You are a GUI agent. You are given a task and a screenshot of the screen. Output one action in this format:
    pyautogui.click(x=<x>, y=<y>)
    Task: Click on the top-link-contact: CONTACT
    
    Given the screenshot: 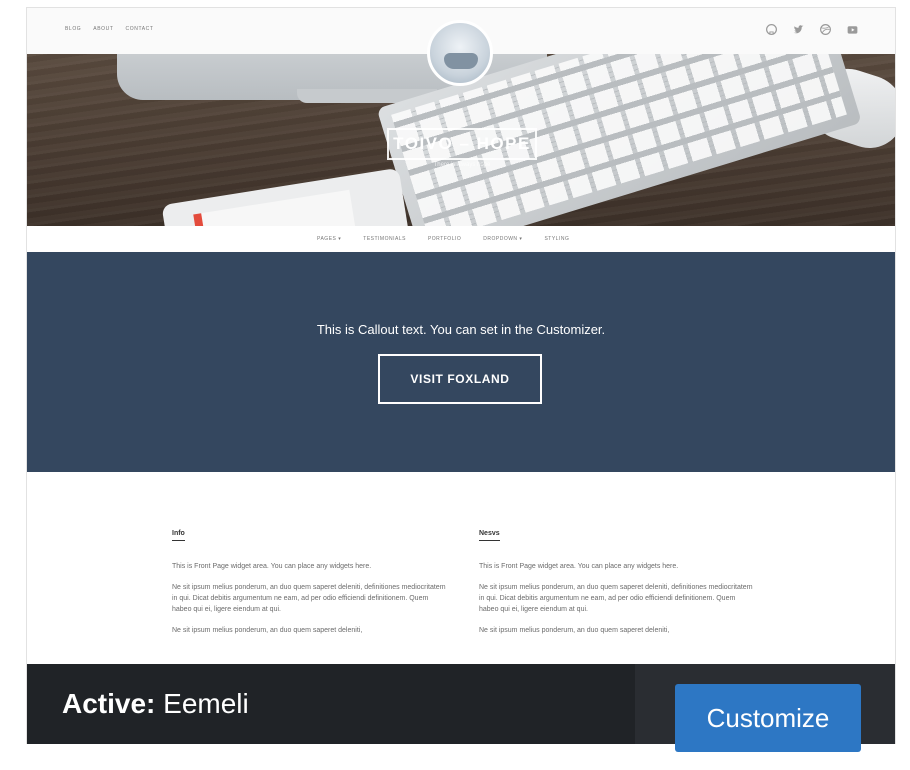 What is the action you would take?
    pyautogui.click(x=140, y=29)
    